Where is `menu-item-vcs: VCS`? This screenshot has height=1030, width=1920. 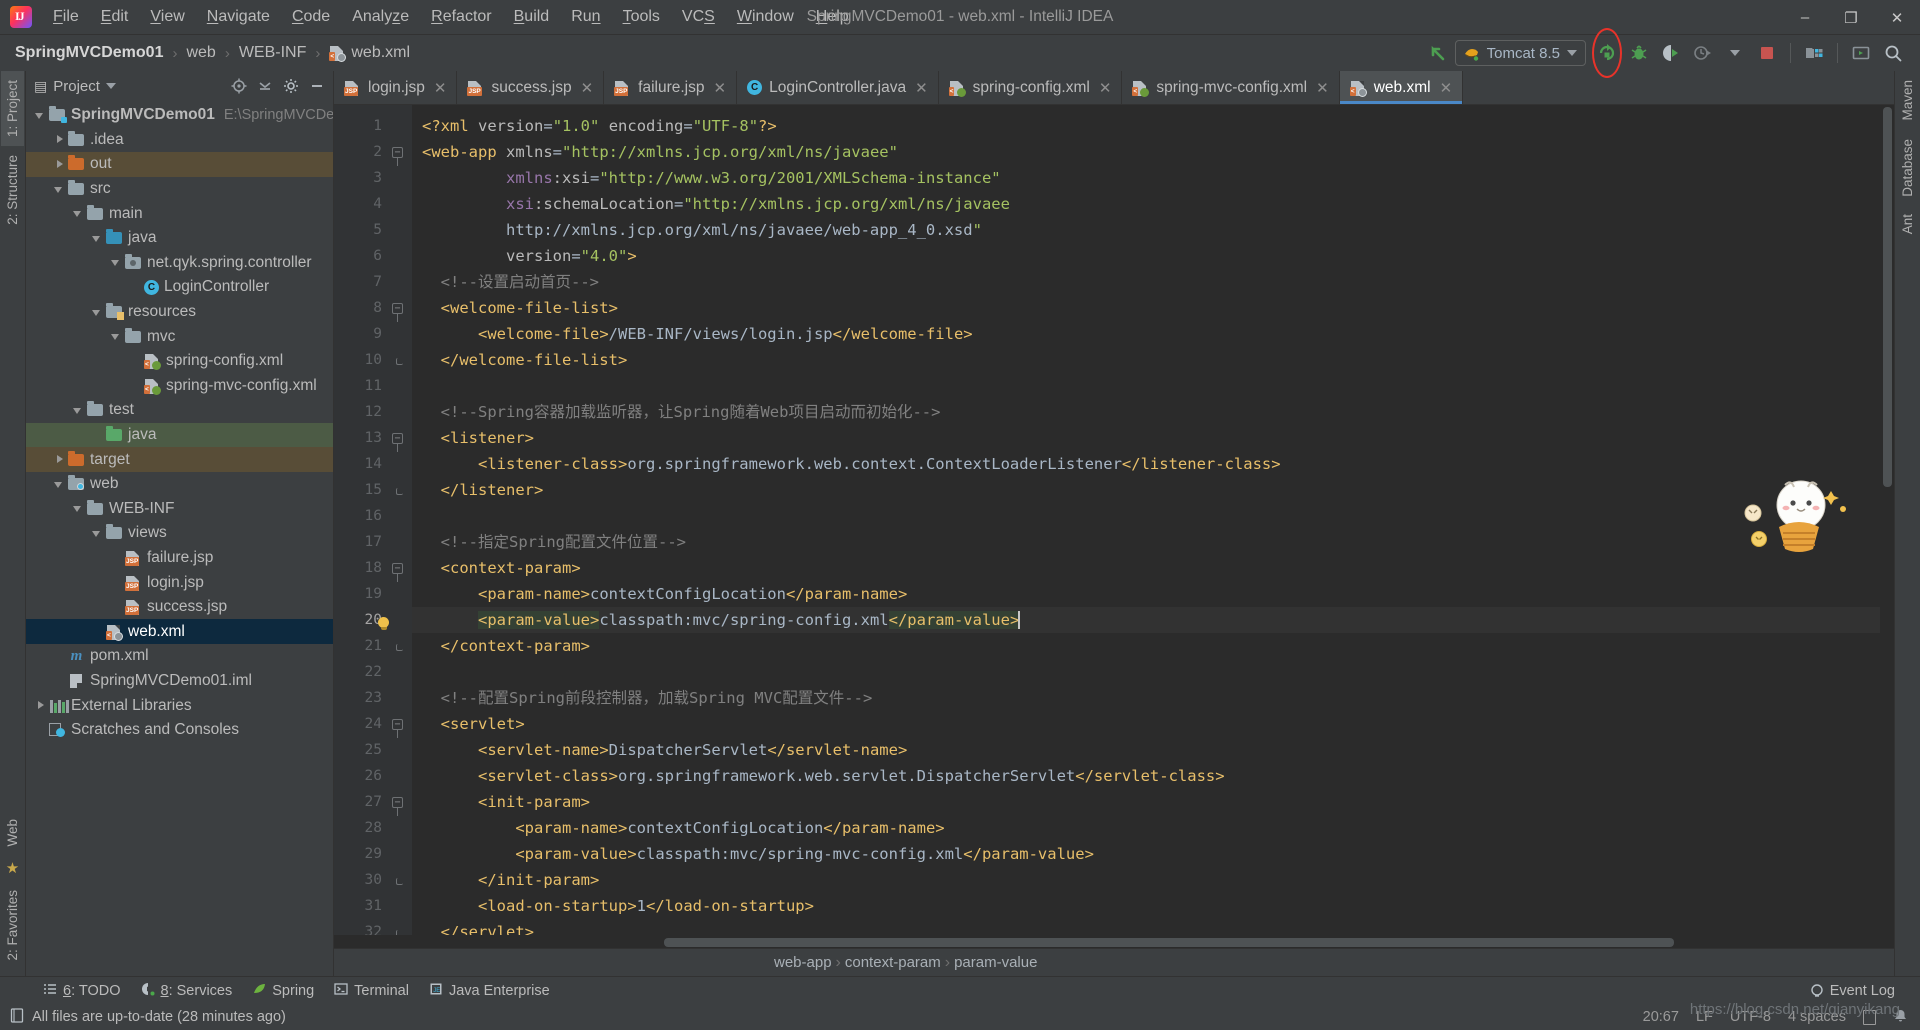 menu-item-vcs: VCS is located at coordinates (698, 17).